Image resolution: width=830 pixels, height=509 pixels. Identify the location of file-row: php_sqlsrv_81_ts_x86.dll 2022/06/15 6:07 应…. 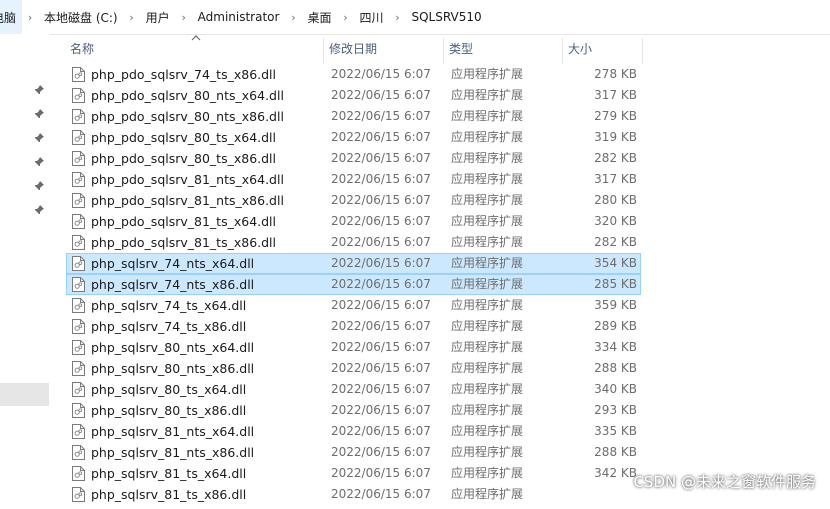
(353, 494).